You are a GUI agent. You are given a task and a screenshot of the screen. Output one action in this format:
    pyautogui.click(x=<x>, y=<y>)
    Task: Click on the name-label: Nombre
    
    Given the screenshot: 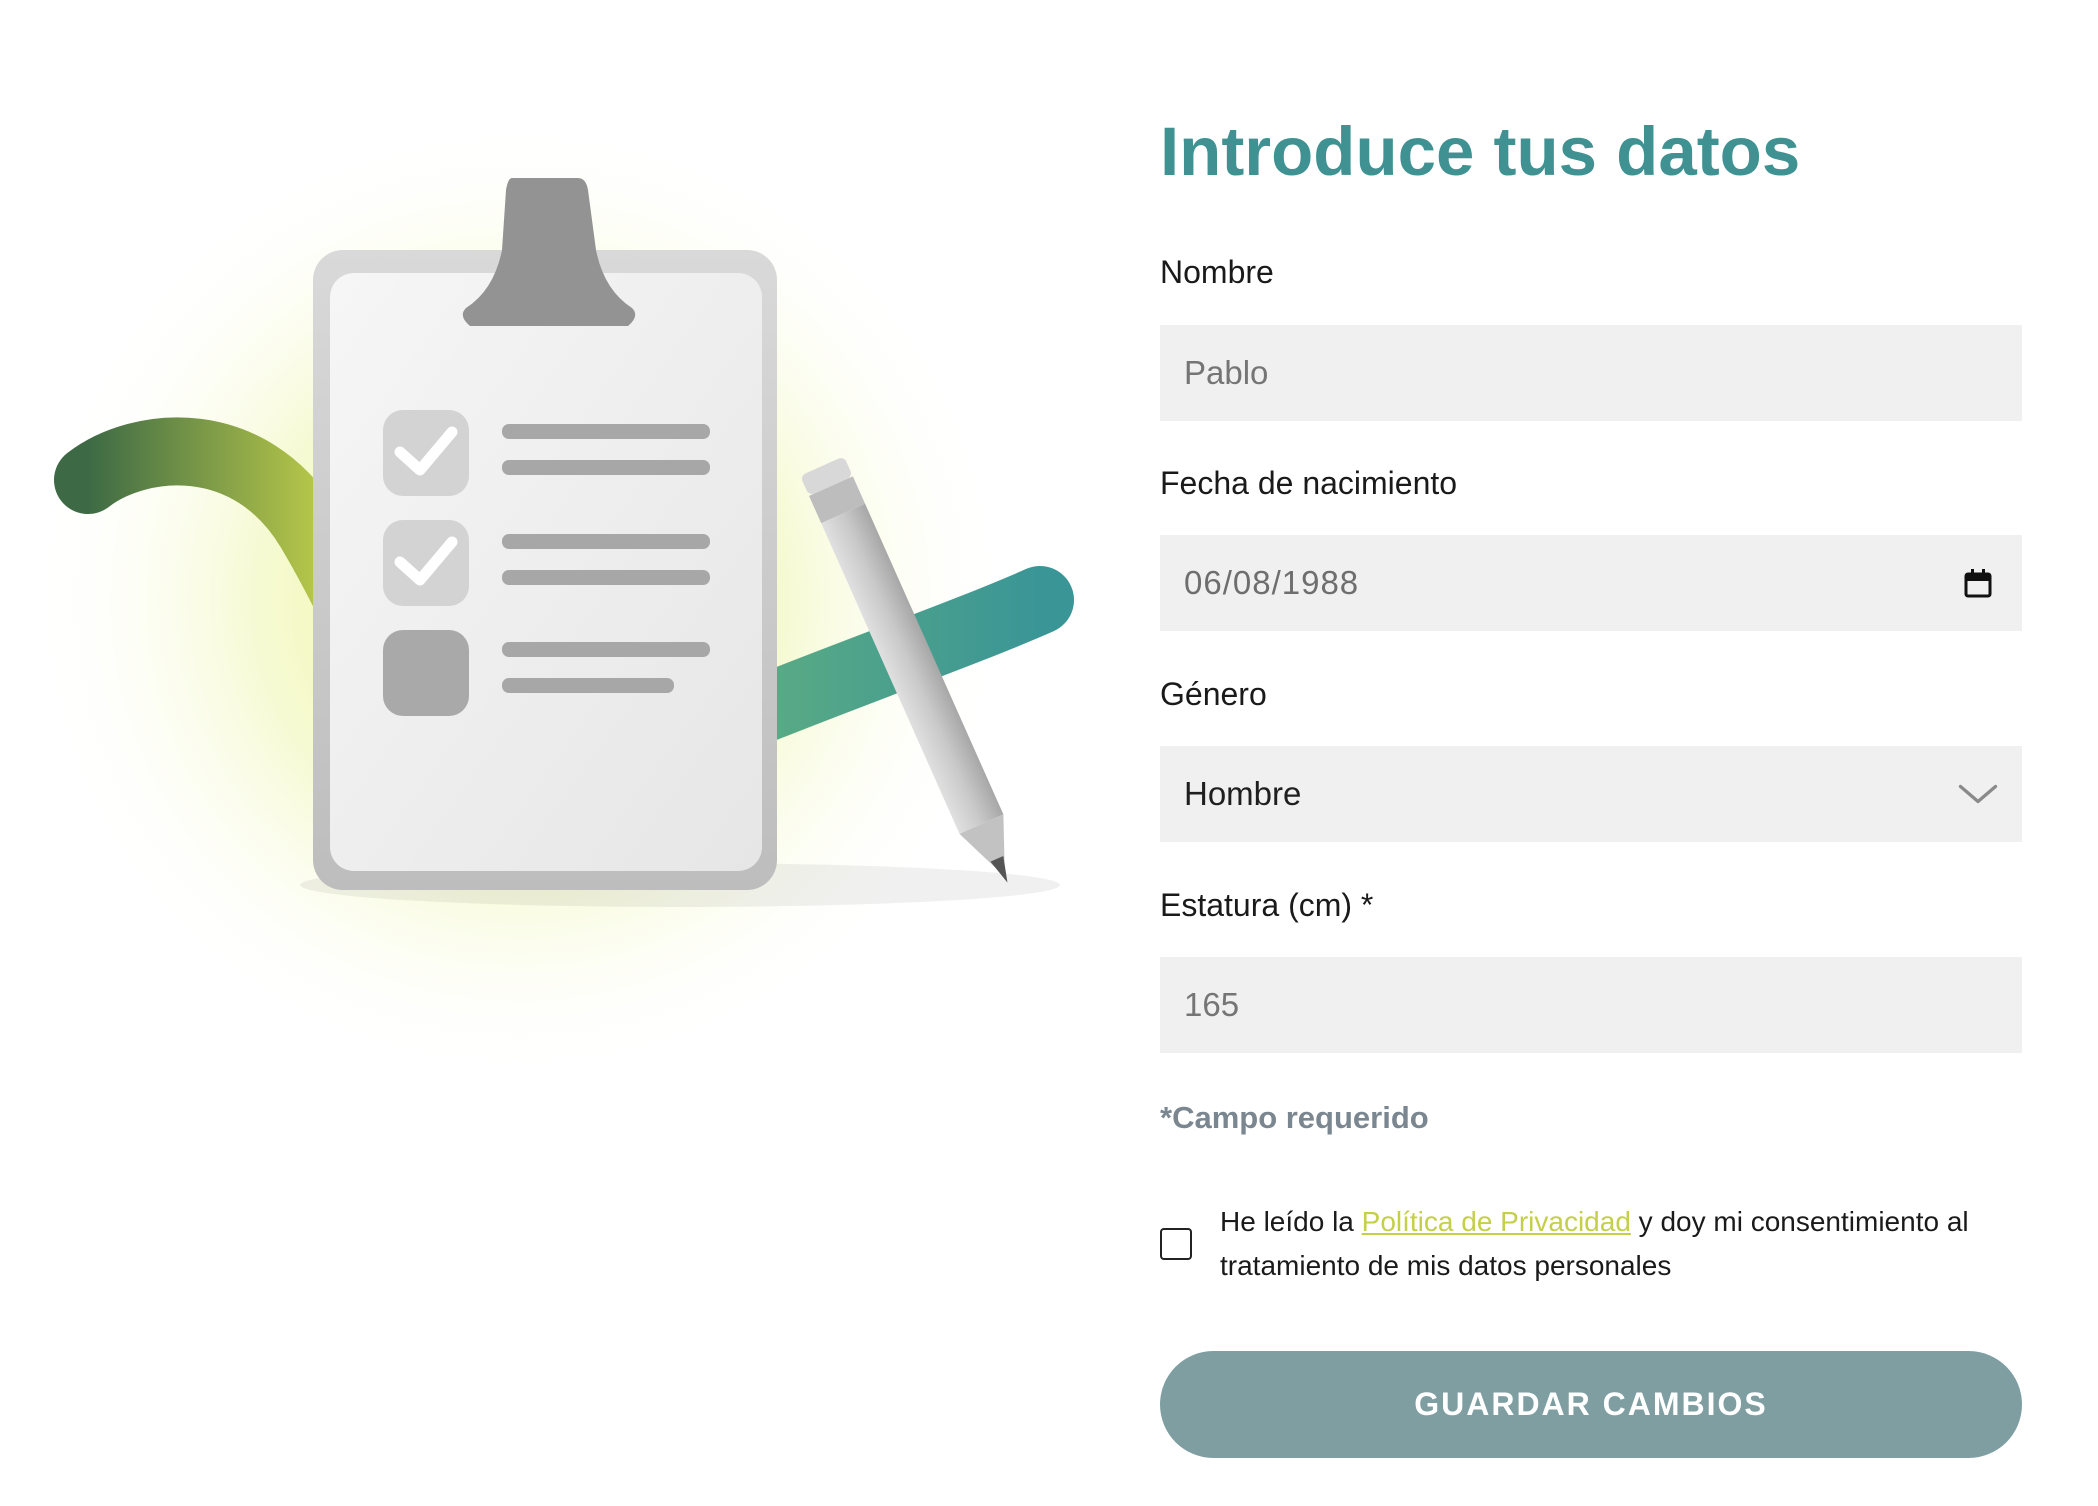 What is the action you would take?
    pyautogui.click(x=1217, y=272)
    